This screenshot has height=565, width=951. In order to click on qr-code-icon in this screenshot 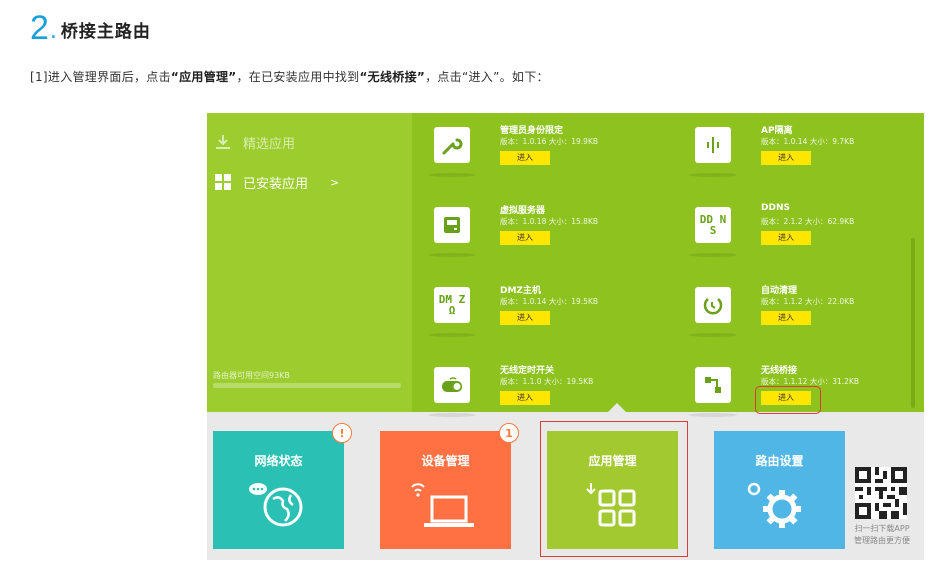, I will do `click(881, 493)`.